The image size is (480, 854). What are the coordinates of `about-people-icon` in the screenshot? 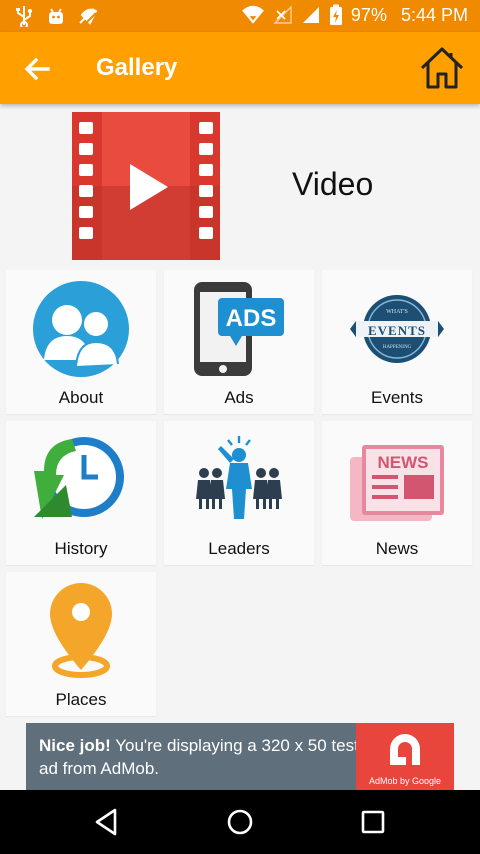 It's located at (81, 329).